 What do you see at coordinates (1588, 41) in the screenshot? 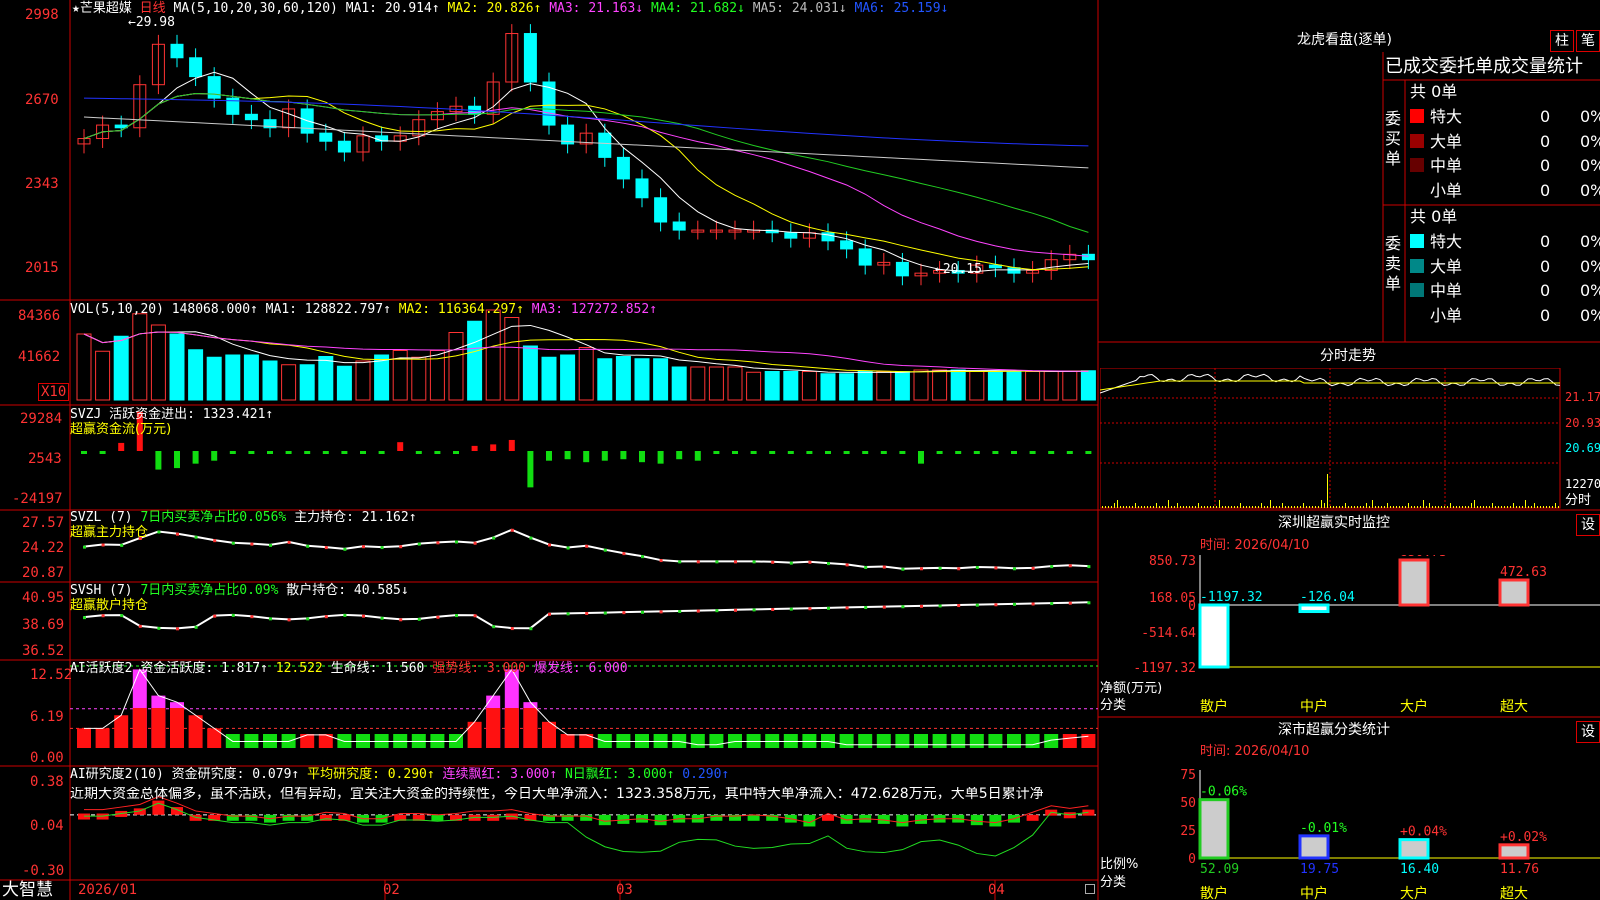
I see `tick-mode-button: 笔` at bounding box center [1588, 41].